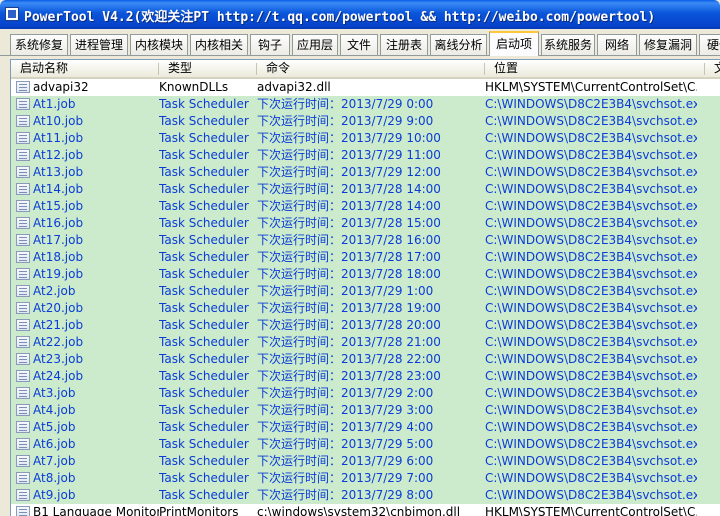 This screenshot has width=720, height=516. Describe the element at coordinates (595, 68) in the screenshot. I see `column-header-location: 位置` at that location.